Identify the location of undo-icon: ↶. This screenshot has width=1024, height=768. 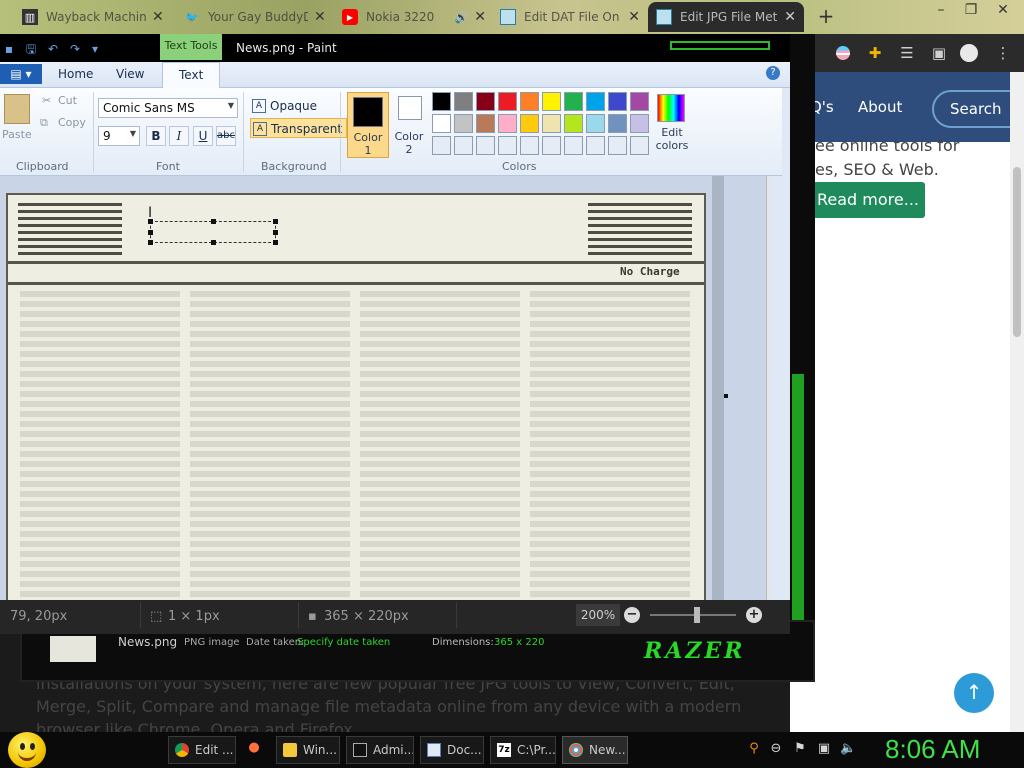
(53, 49).